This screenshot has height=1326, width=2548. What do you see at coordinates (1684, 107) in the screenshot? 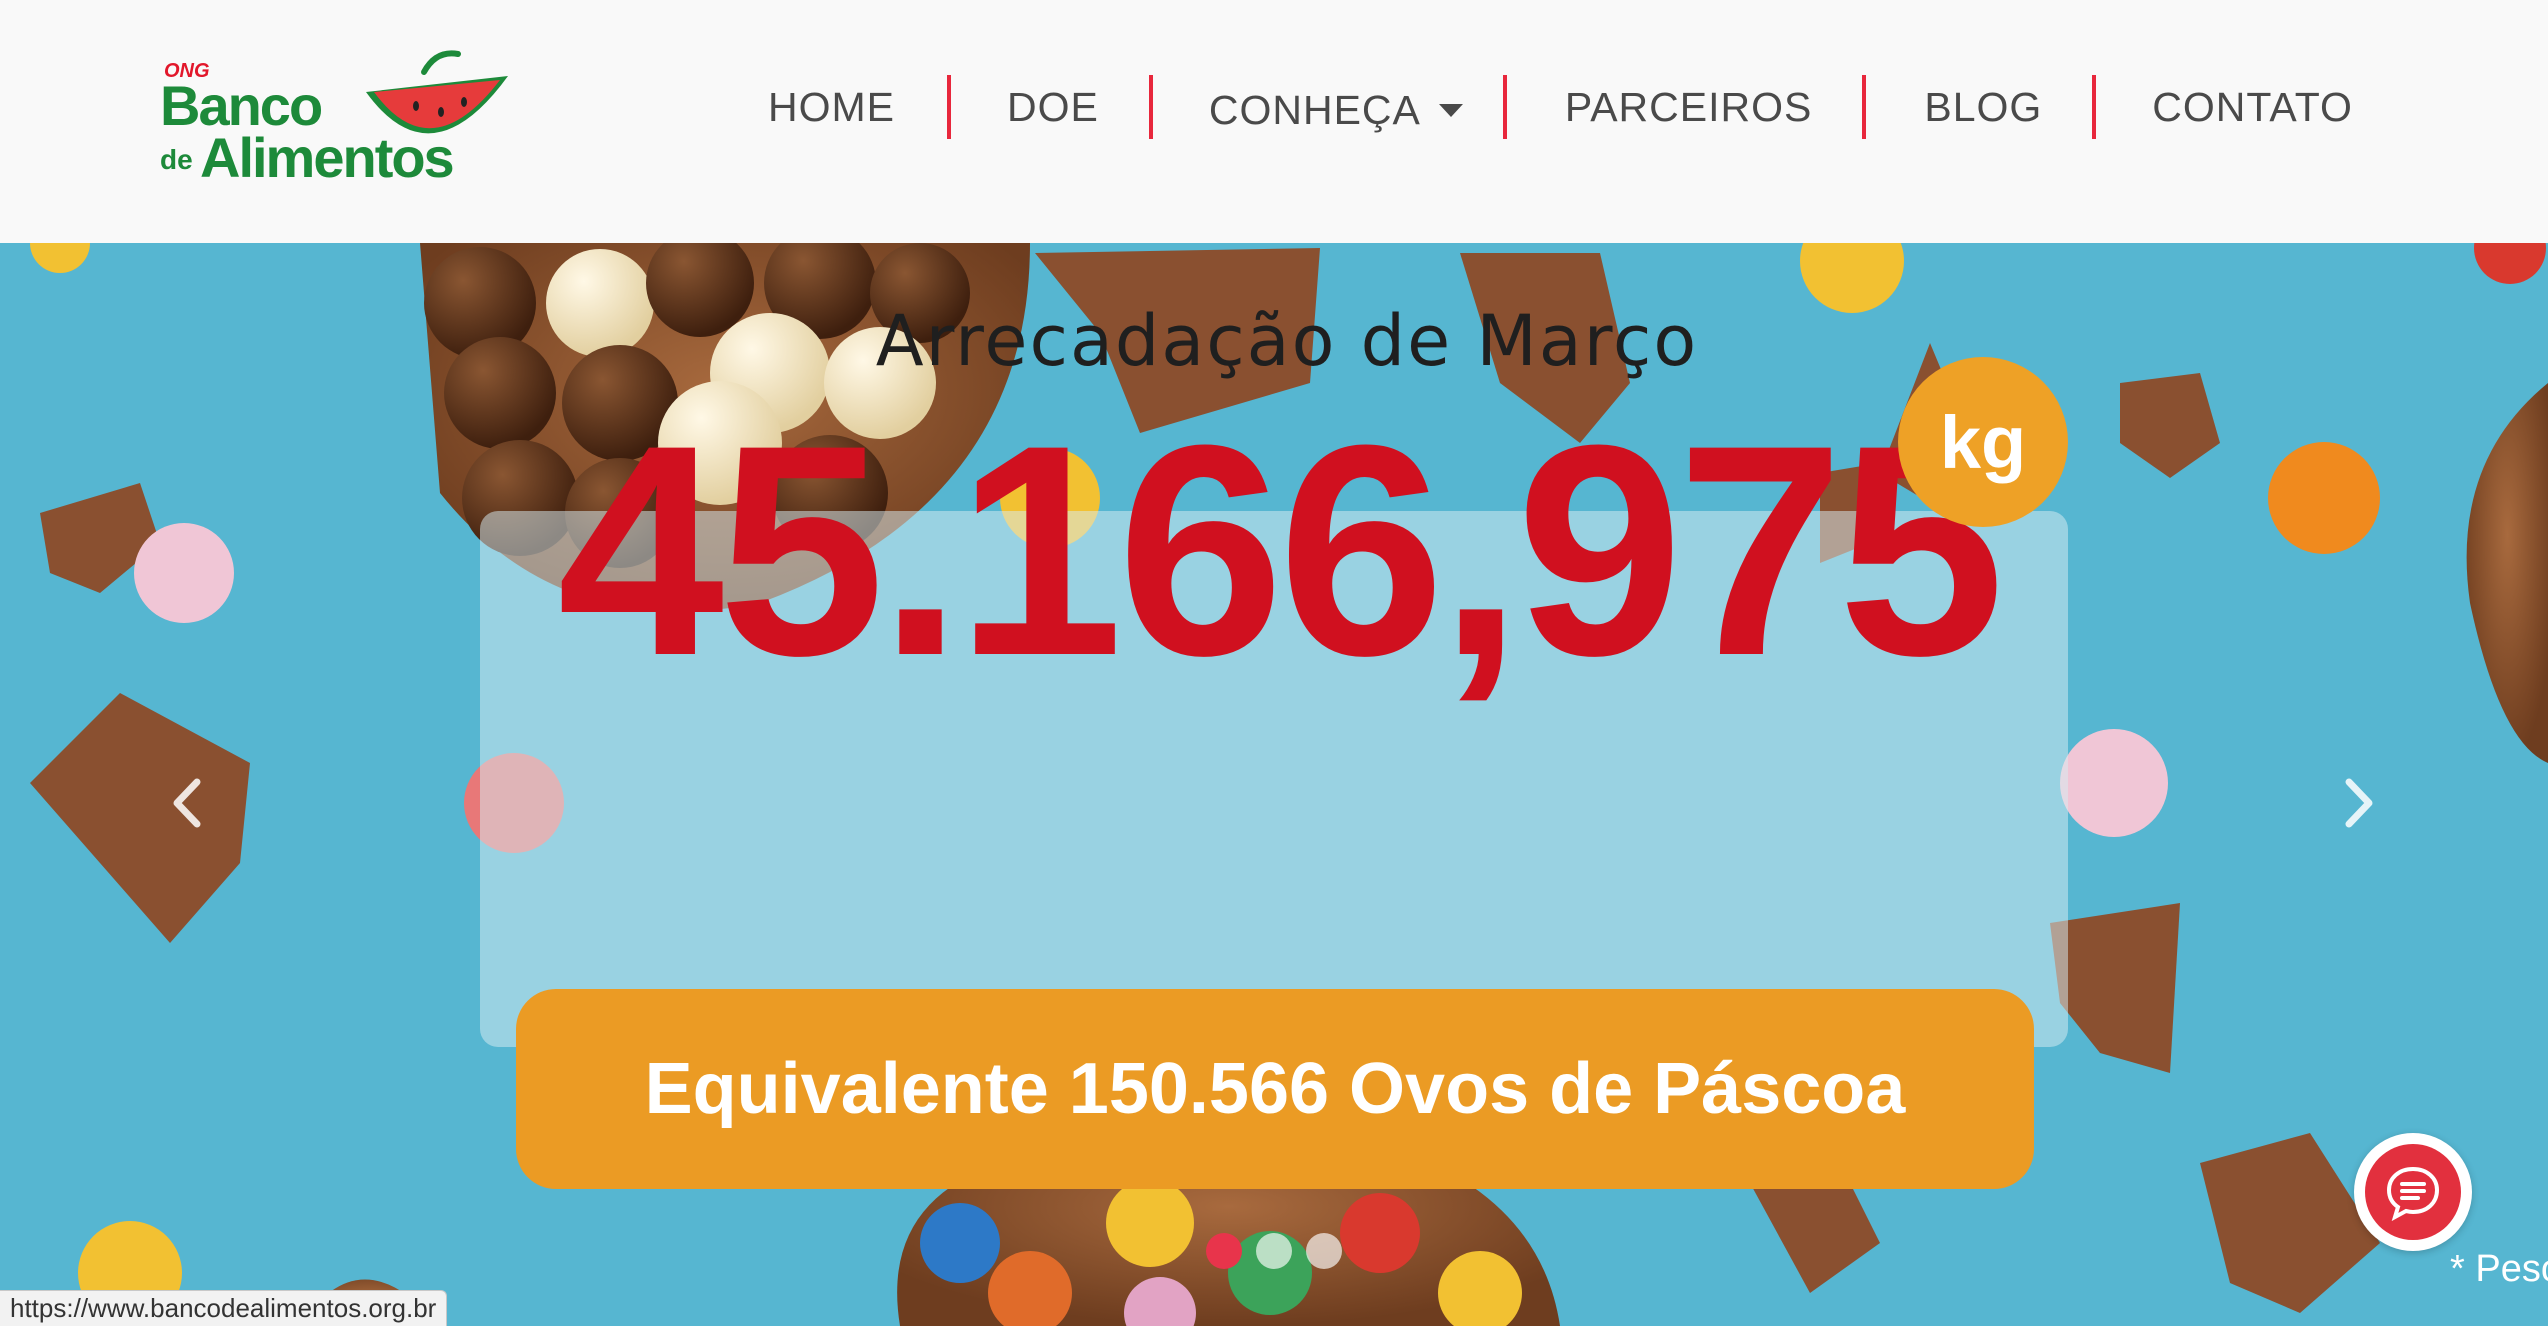
I see `nav-parceiros: PARCEIROS` at bounding box center [1684, 107].